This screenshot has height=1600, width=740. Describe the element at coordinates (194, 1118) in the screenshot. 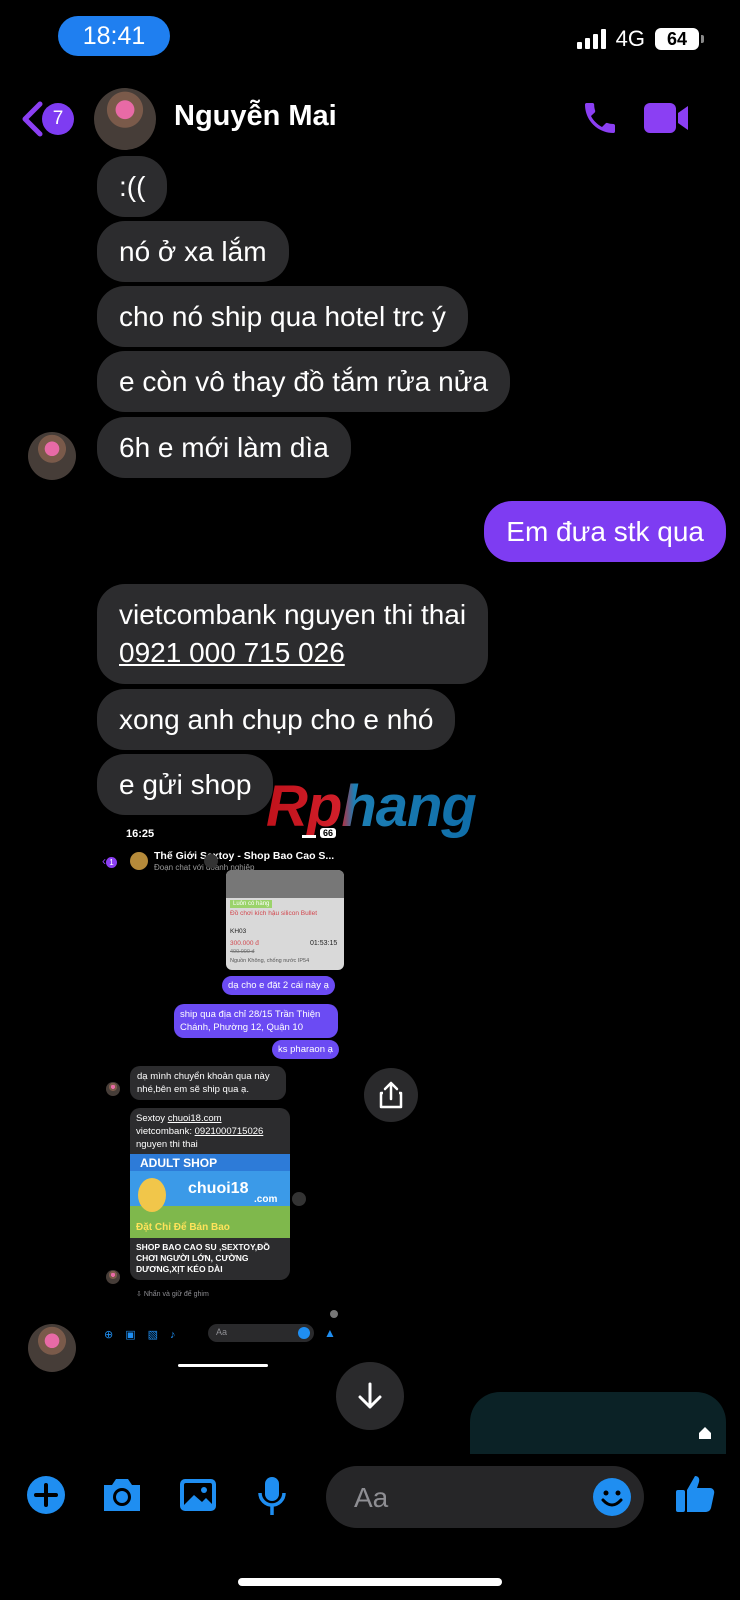

I see `embedded-link: chuoi18.com` at that location.